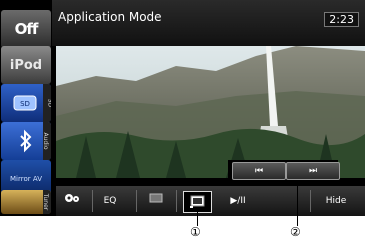 The image size is (365, 242). I want to click on source-column: Off iPod SD SD Audio Mirror AV Tuner, so click(26, 108).